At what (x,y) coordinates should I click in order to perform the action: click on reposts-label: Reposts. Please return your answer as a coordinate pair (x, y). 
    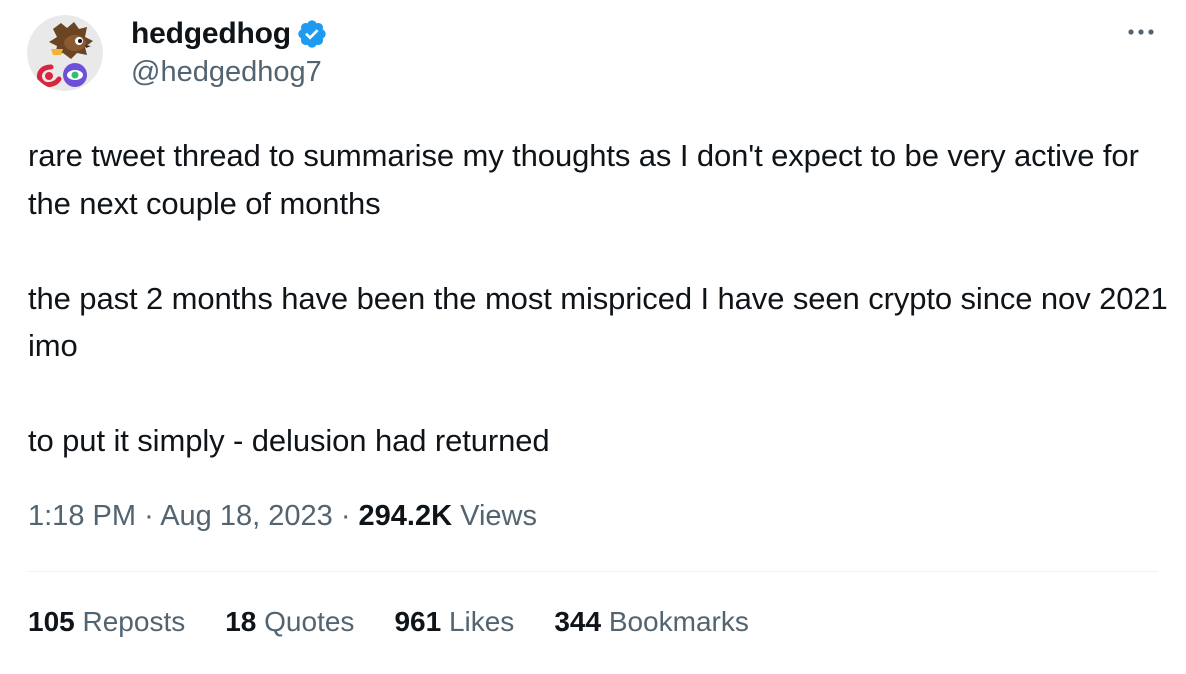
    Looking at the image, I should click on (134, 621).